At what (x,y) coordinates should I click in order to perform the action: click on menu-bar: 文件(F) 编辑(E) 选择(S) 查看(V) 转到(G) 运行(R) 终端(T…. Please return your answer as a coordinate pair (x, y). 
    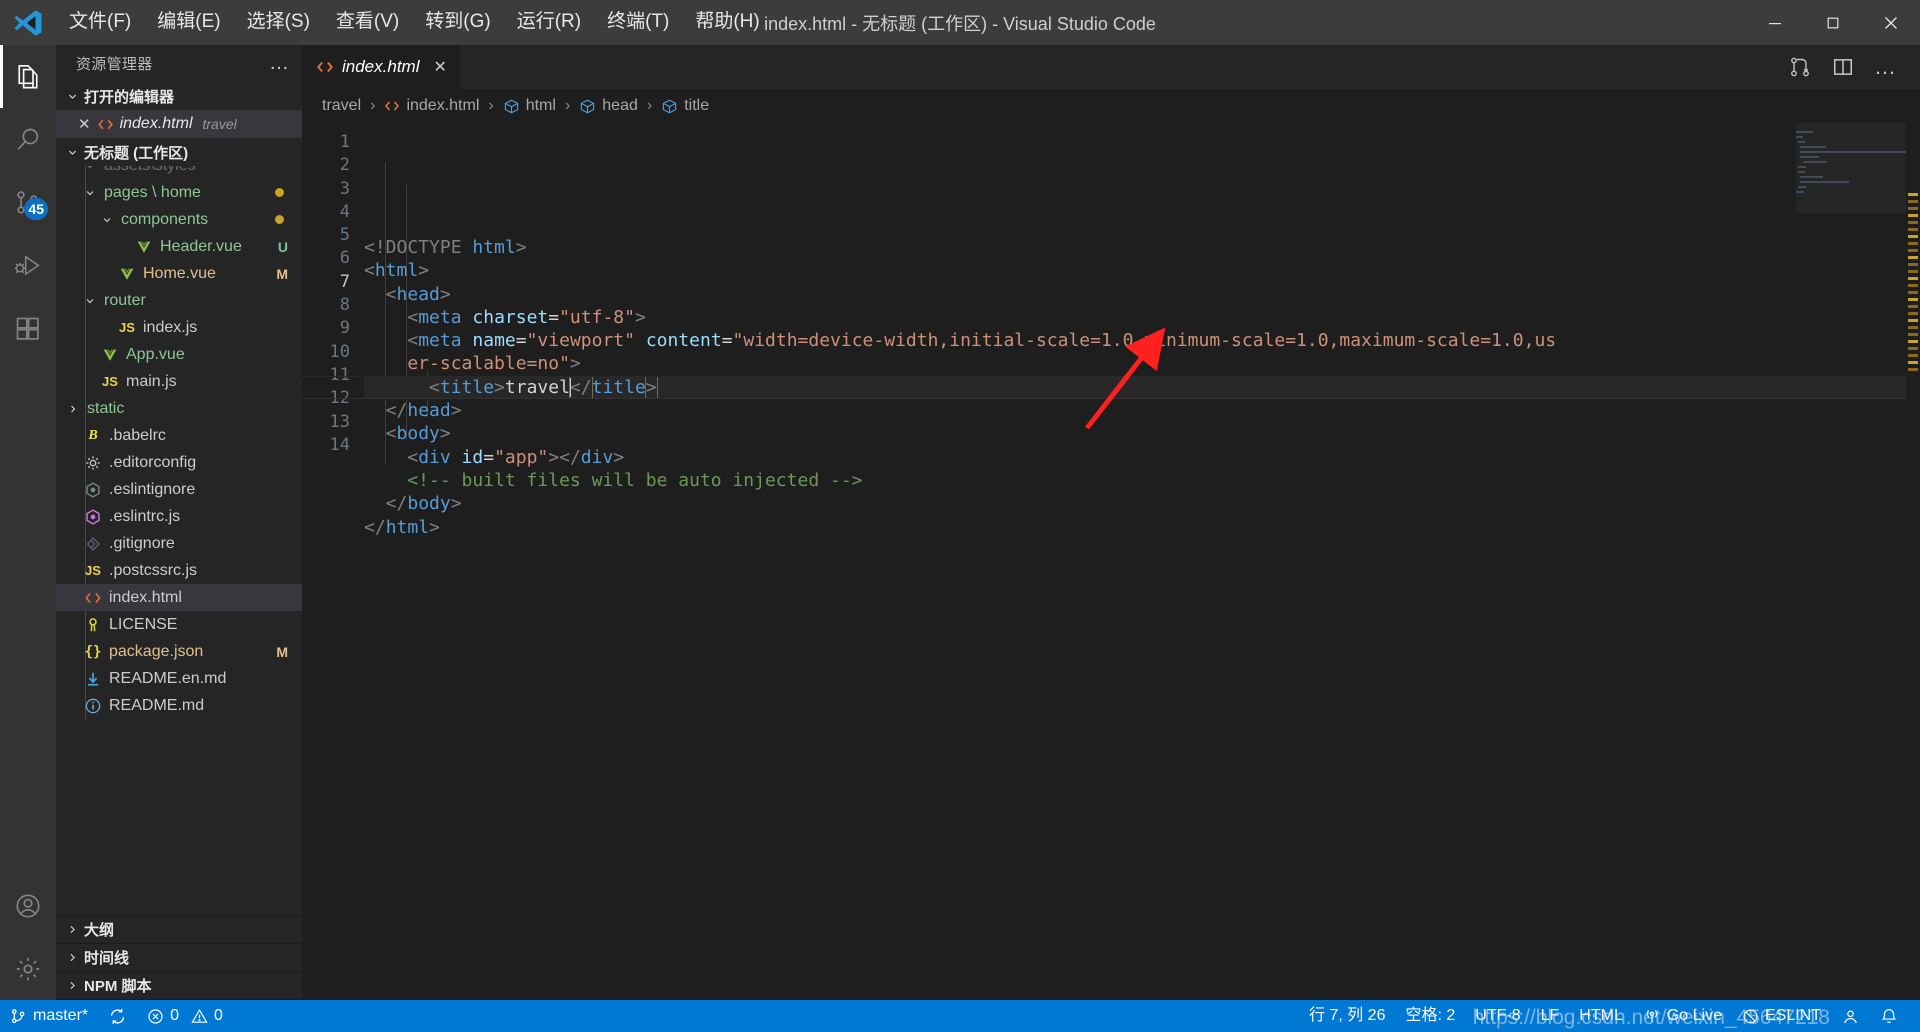
    Looking at the image, I should click on (414, 22).